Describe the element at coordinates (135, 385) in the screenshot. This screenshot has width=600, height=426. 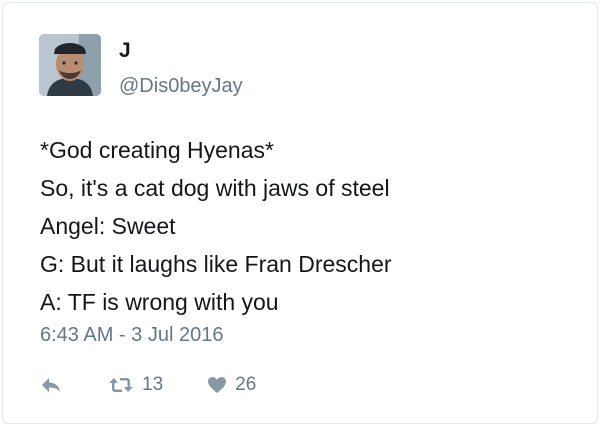
I see `retweet-button: 13` at that location.